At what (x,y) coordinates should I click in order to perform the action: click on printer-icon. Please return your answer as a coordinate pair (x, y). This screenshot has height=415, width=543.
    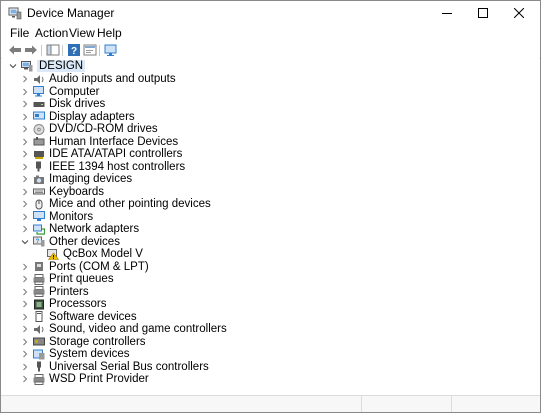
    Looking at the image, I should click on (39, 291).